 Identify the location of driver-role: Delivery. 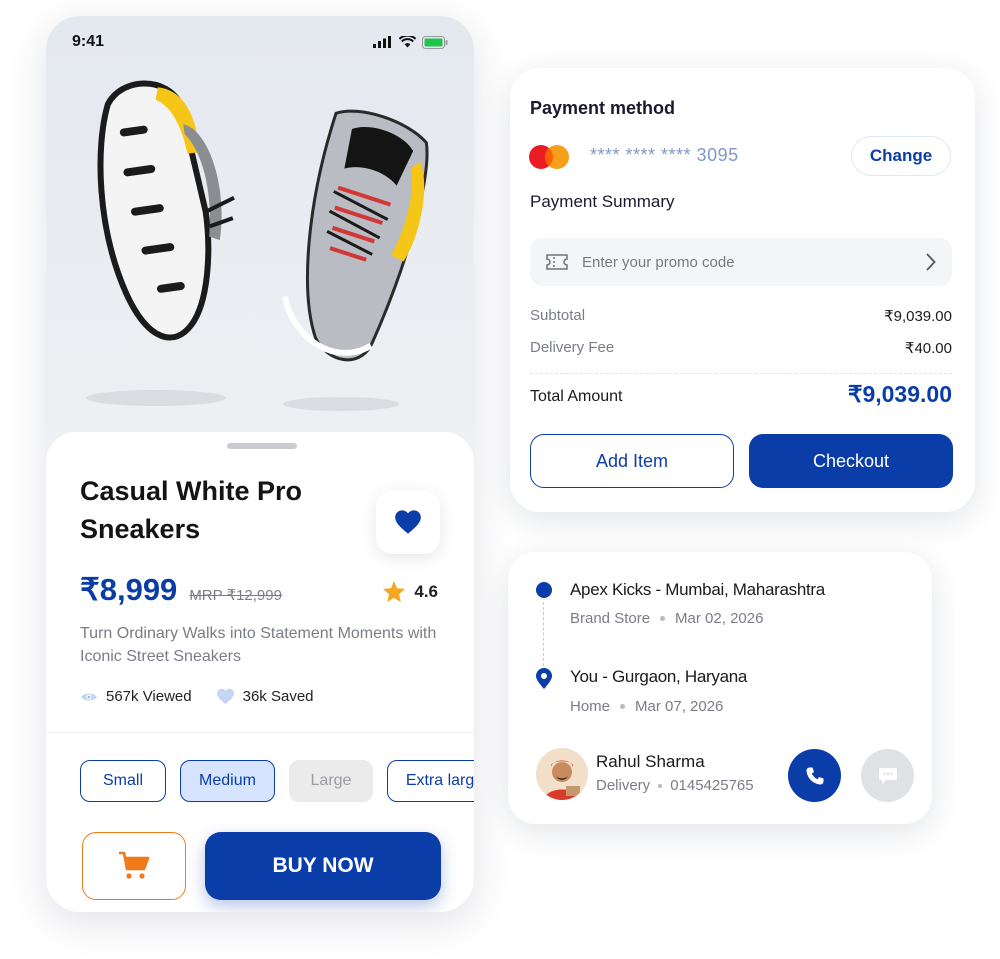
(623, 785).